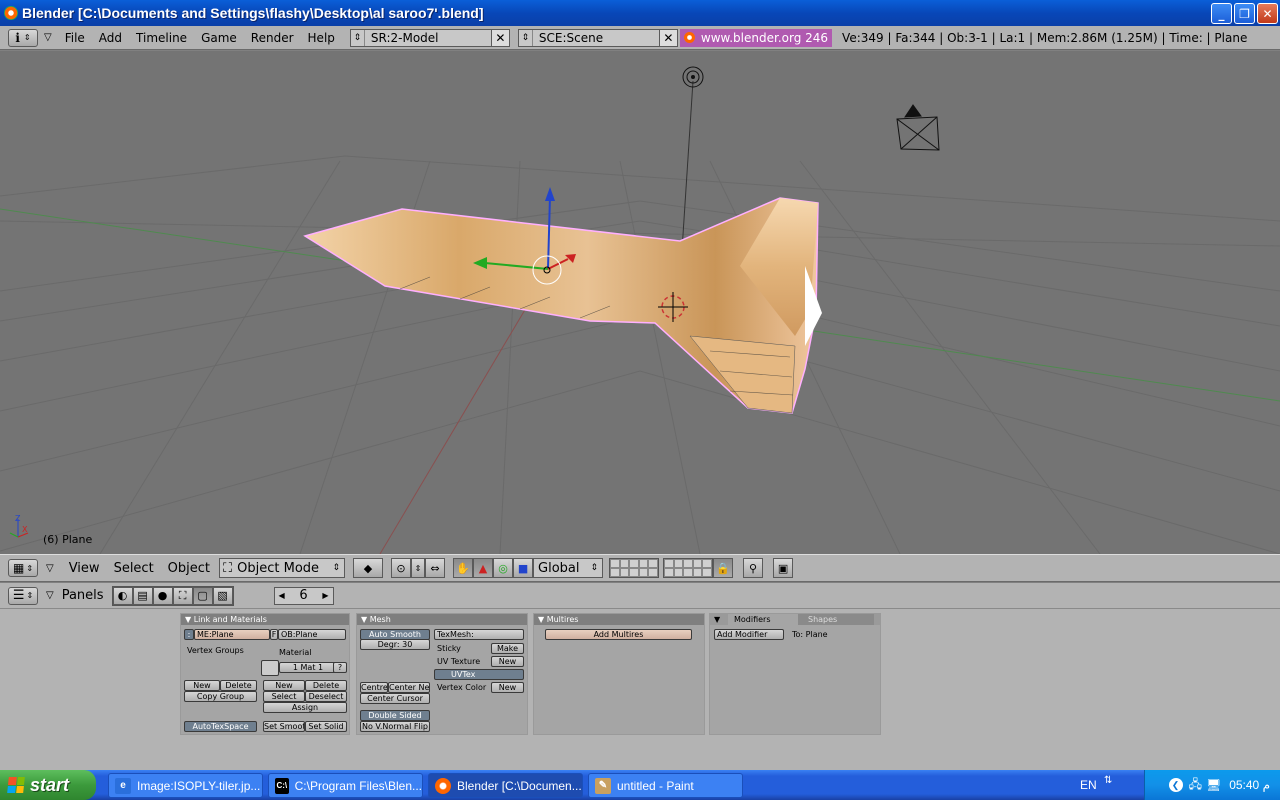 The width and height of the screenshot is (1280, 800). What do you see at coordinates (274, 634) in the screenshot?
I see `fake-user-button: F` at bounding box center [274, 634].